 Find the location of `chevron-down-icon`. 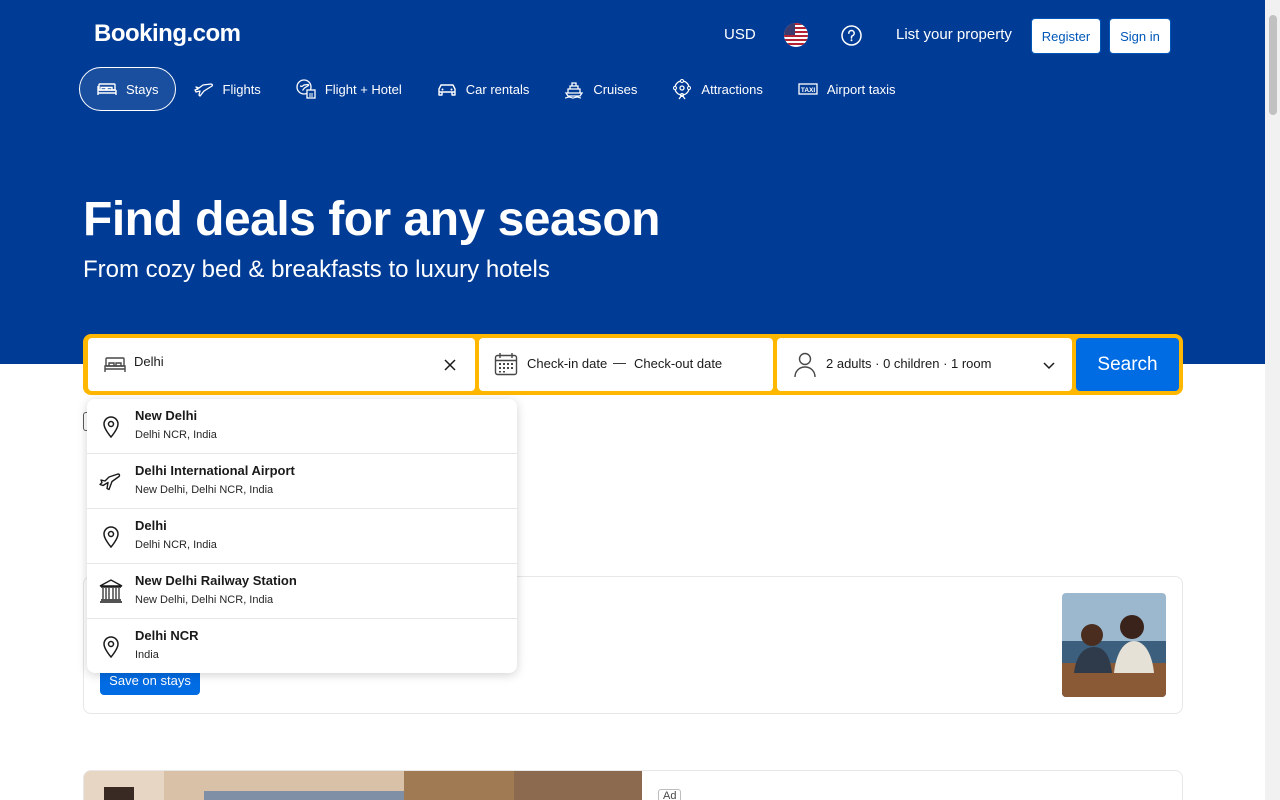

chevron-down-icon is located at coordinates (1049, 366).